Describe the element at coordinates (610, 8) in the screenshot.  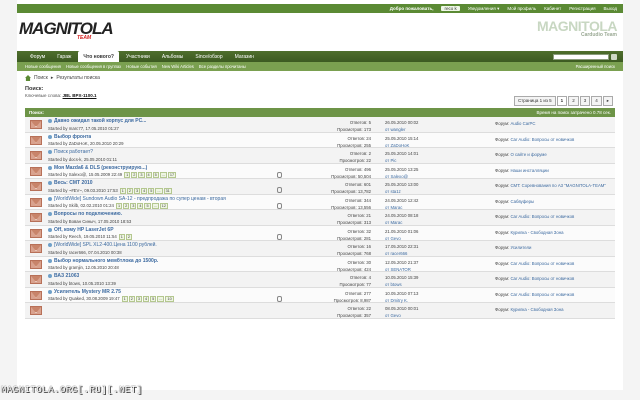
I see `logout-link: Выход` at that location.